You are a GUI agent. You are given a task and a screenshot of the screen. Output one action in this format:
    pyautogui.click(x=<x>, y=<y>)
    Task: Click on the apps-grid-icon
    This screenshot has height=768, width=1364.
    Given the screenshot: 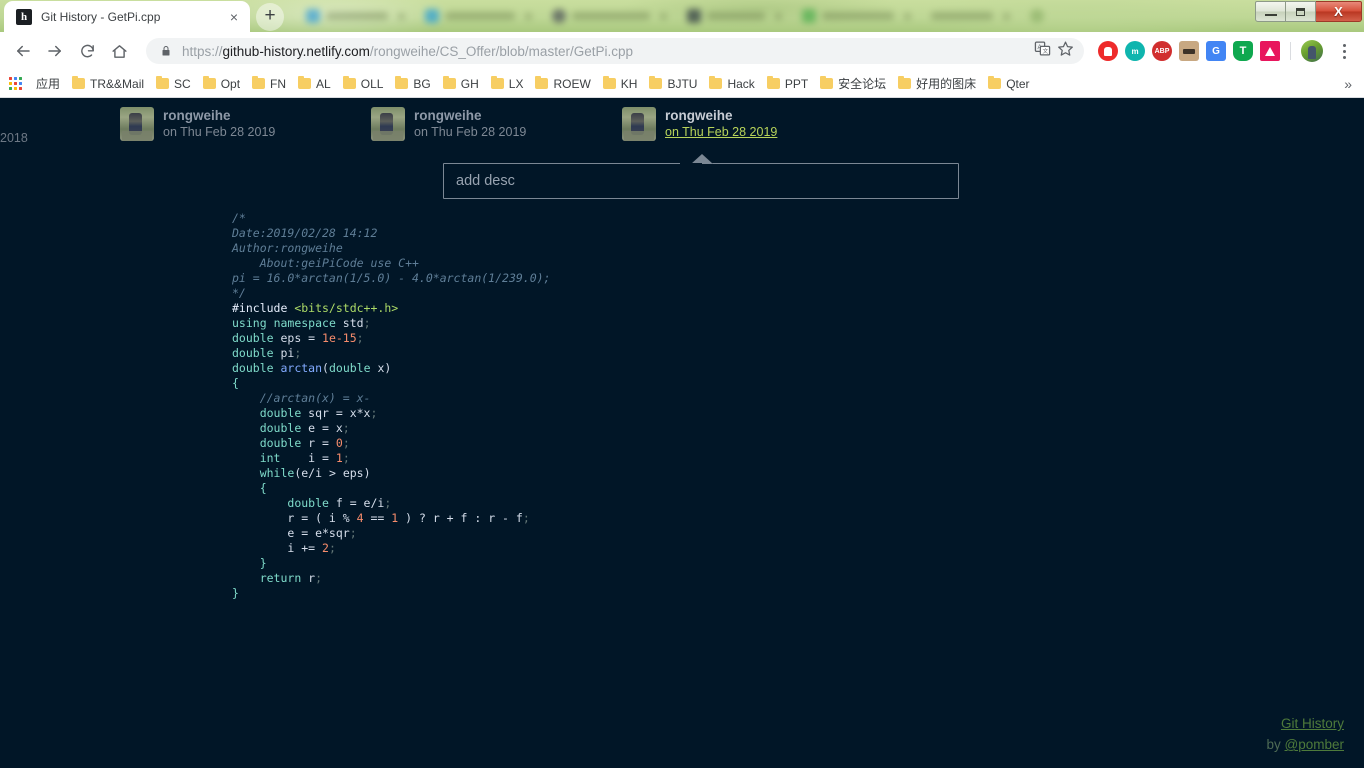 What is the action you would take?
    pyautogui.click(x=16, y=83)
    